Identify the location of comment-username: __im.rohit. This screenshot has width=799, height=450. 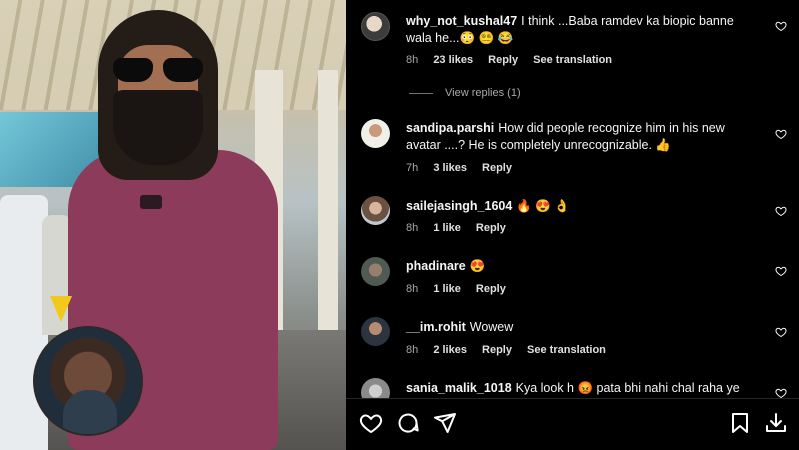
(436, 327).